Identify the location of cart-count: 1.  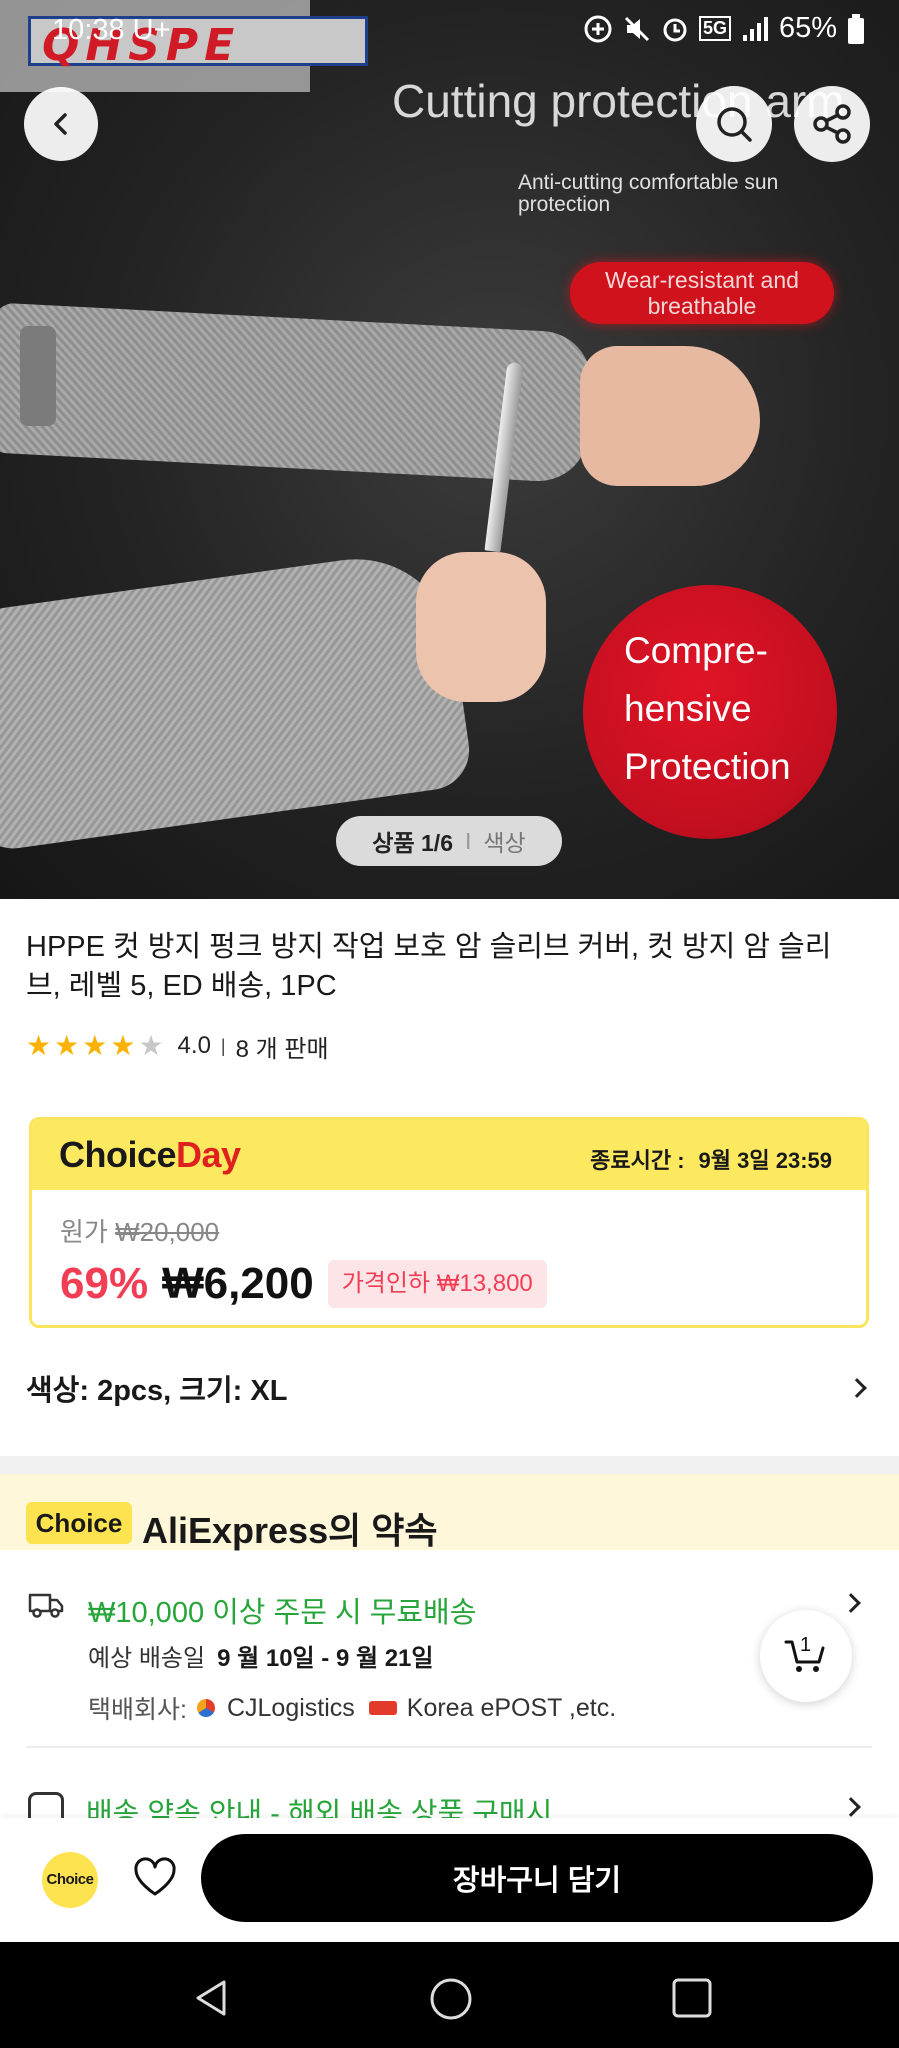
(806, 1645).